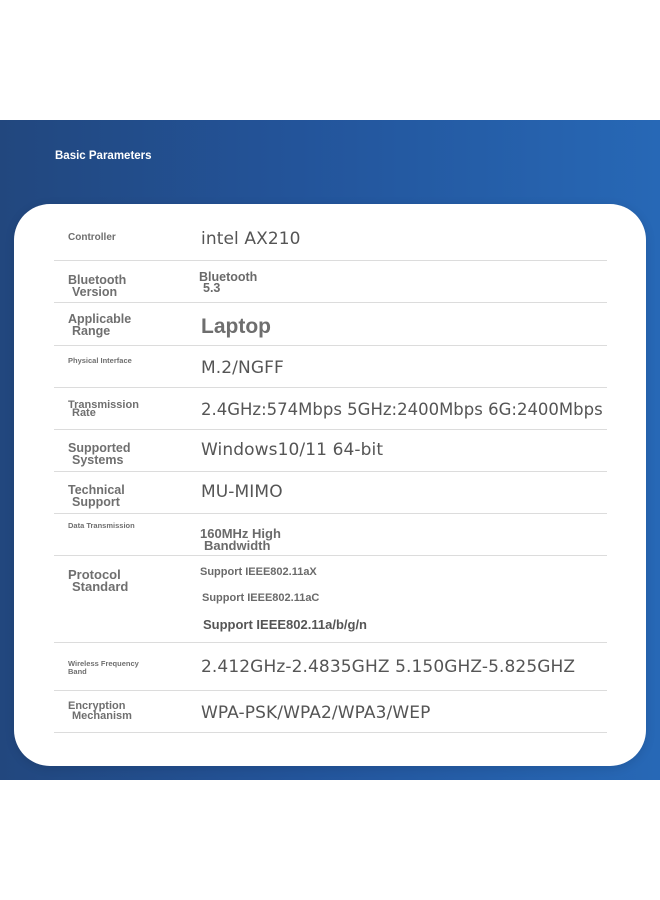 This screenshot has width=660, height=900. I want to click on param-value: 2.412GHz-2.4835GHZ 5.150GHZ-5.825GHZ, so click(388, 667).